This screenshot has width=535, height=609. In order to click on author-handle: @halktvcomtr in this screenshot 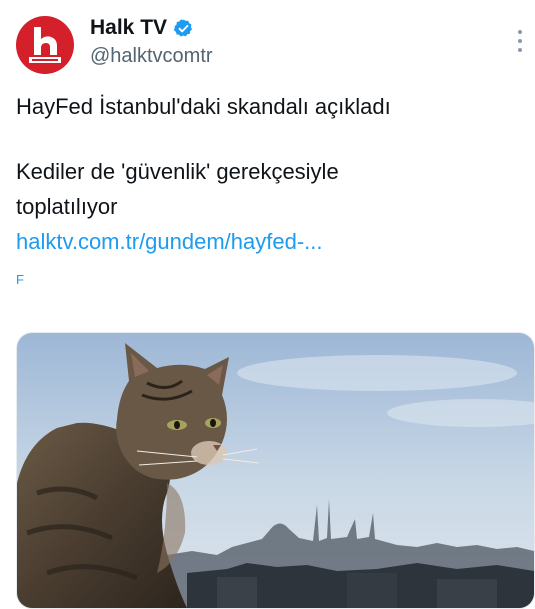, I will do `click(151, 56)`.